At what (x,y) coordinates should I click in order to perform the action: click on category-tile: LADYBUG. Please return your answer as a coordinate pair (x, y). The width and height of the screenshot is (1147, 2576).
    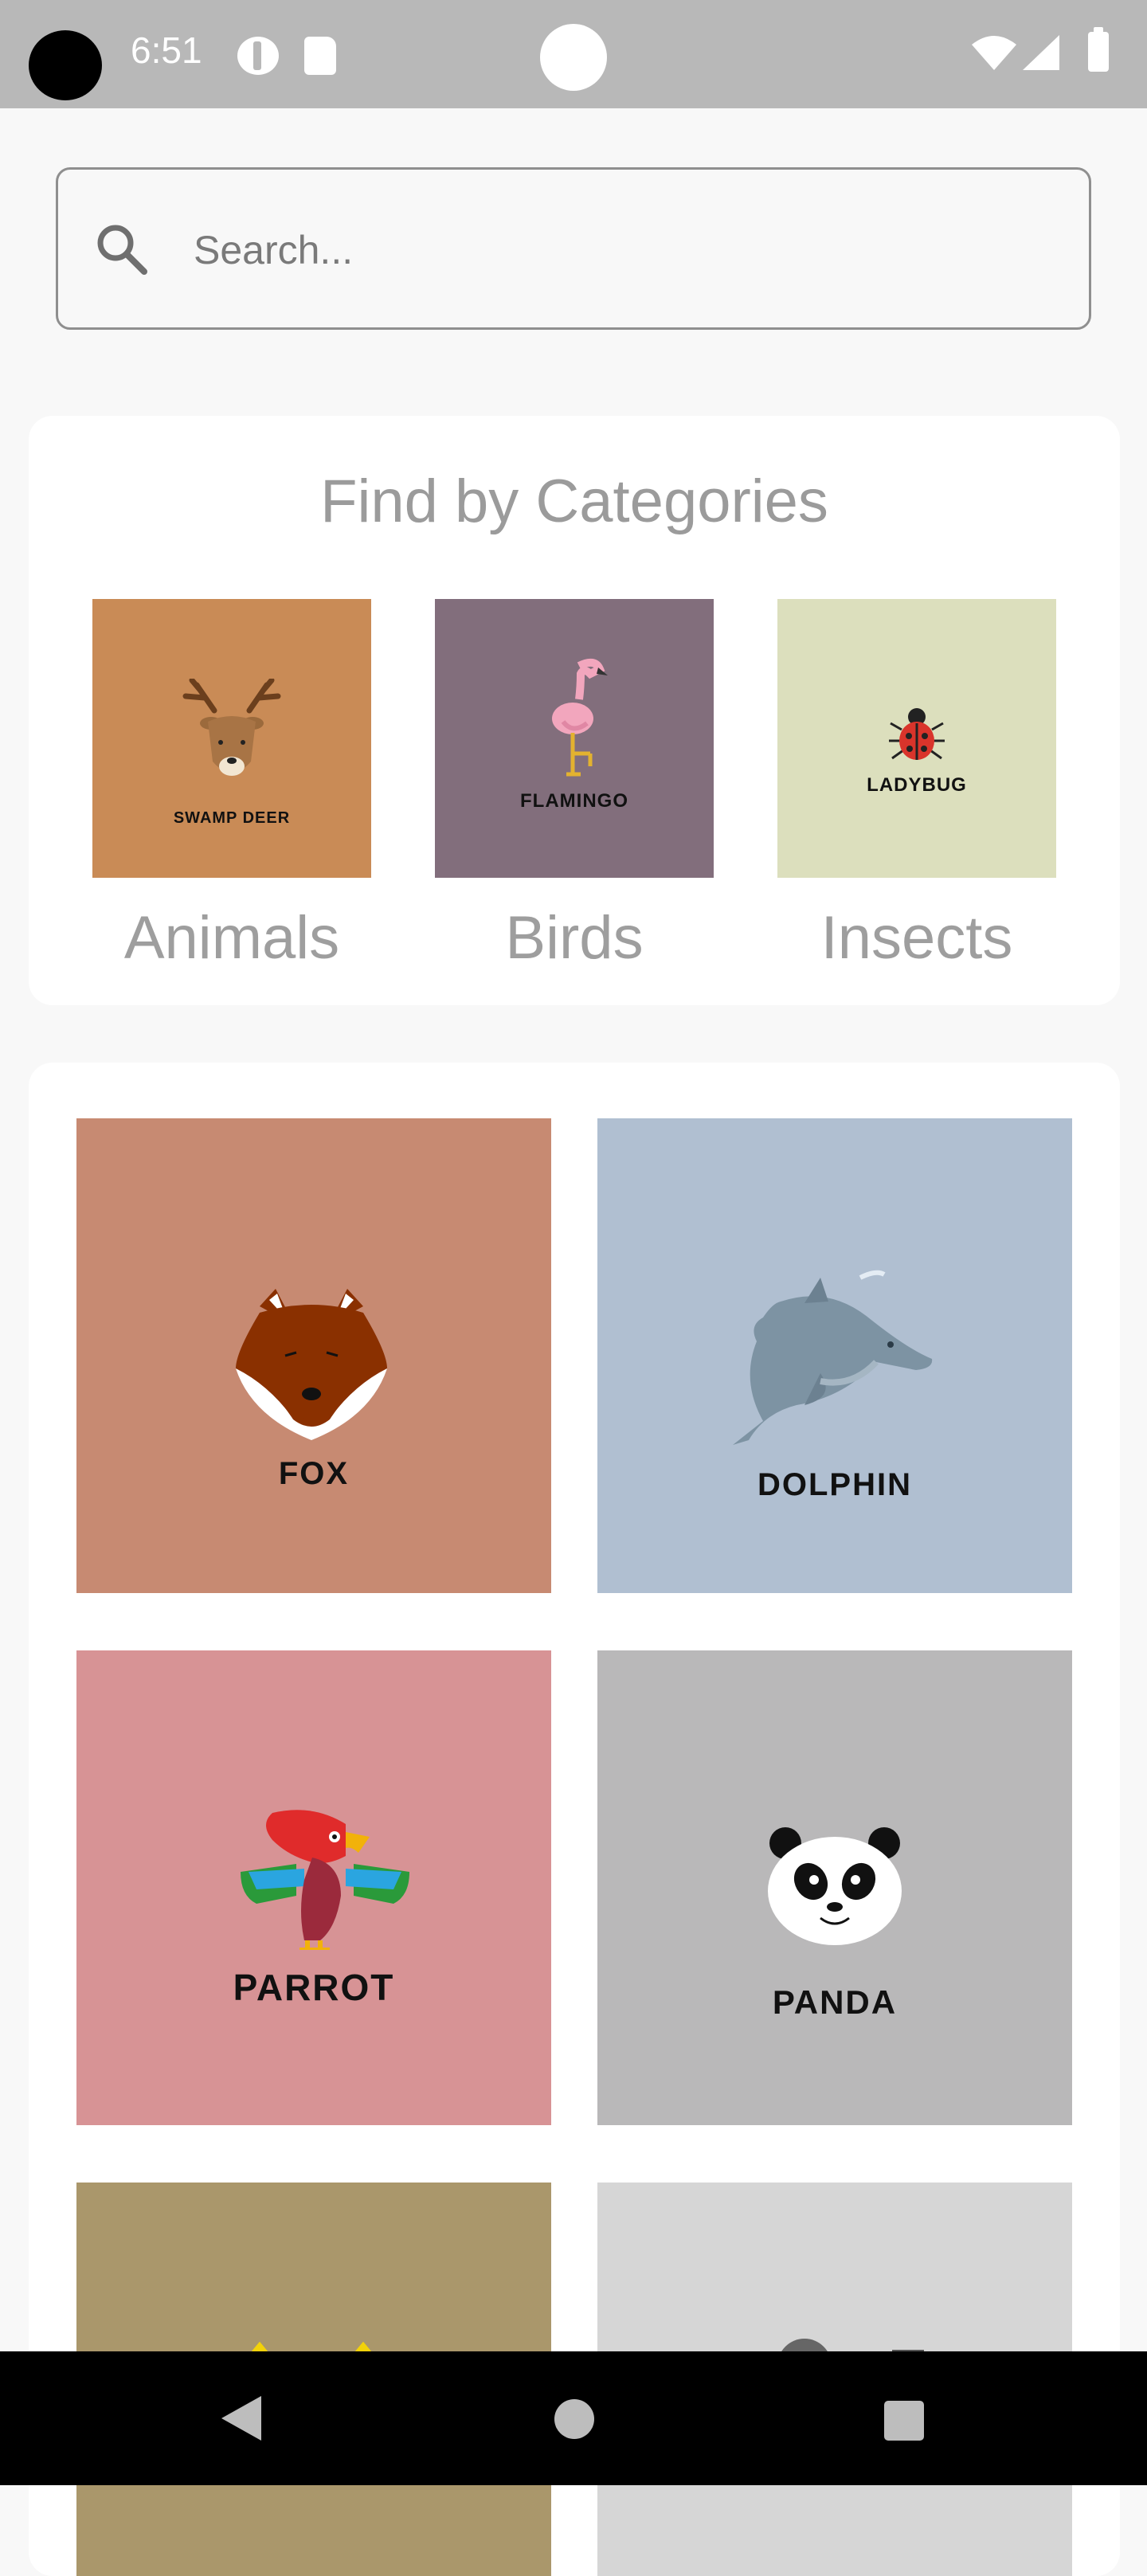
    Looking at the image, I should click on (916, 738).